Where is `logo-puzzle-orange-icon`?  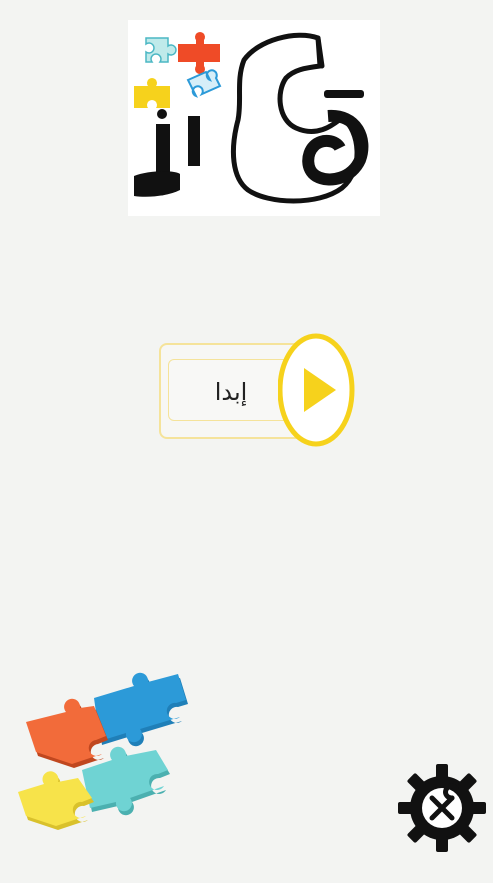
logo-puzzle-orange-icon is located at coordinates (199, 52).